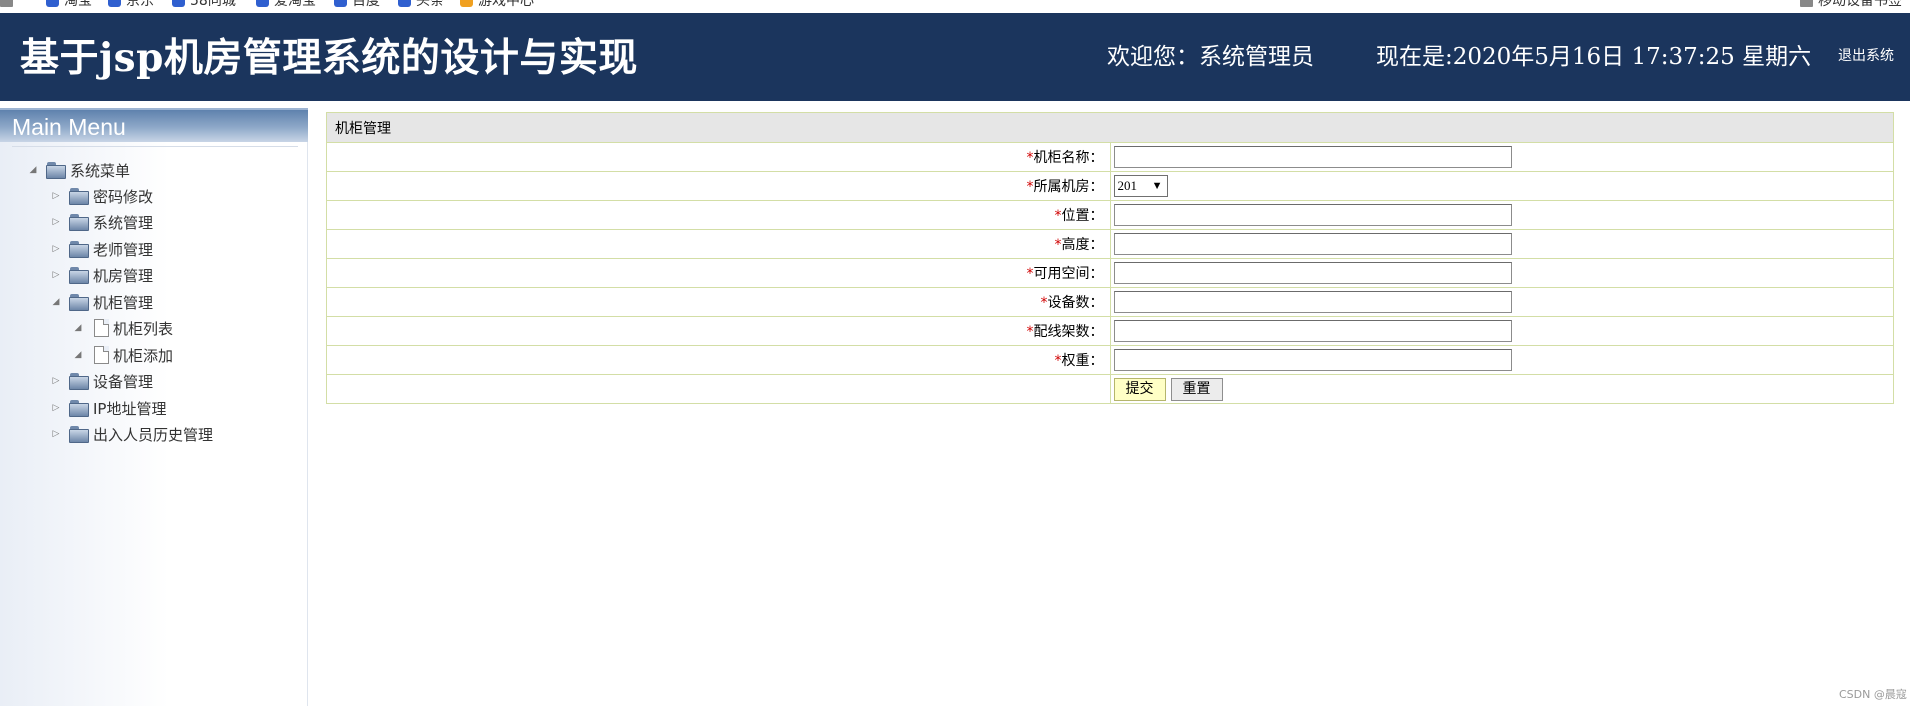 The height and width of the screenshot is (706, 1920). I want to click on tree-root: ◢ 系统菜单, so click(78, 170).